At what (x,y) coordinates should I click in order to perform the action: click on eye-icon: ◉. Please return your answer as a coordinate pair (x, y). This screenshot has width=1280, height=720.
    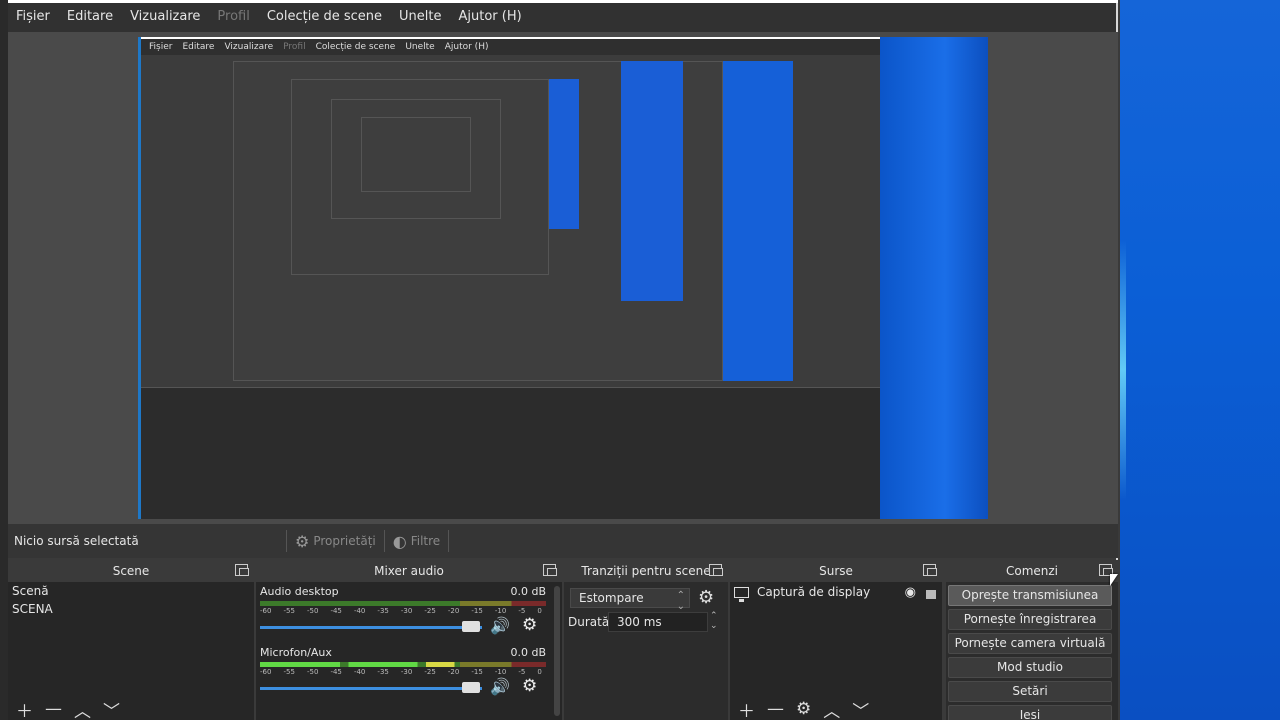
    Looking at the image, I should click on (910, 592).